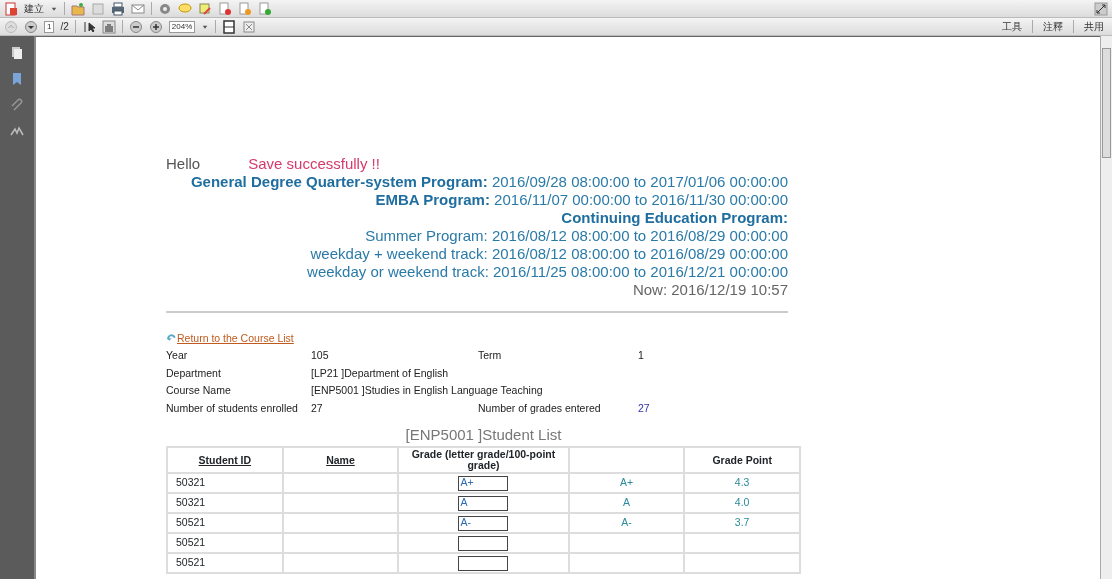 This screenshot has height=581, width=1112. Describe the element at coordinates (539, 408) in the screenshot. I see `field-label: Number of grades entered` at that location.